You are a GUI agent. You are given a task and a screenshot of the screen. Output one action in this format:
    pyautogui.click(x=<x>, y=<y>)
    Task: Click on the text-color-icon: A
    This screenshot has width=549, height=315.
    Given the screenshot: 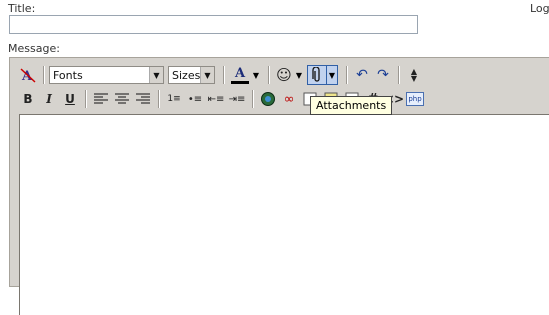 What is the action you would take?
    pyautogui.click(x=240, y=73)
    